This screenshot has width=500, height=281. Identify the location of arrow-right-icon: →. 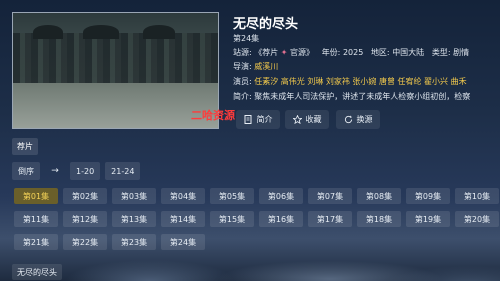
(55, 171).